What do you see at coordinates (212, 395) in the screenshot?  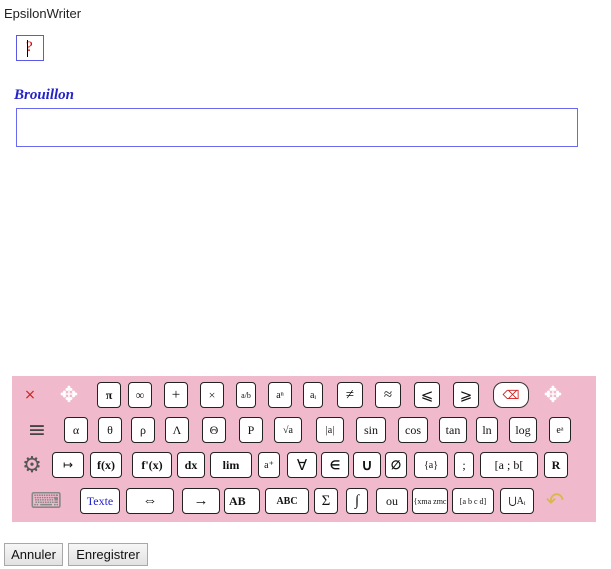 I see `key-times: ×` at bounding box center [212, 395].